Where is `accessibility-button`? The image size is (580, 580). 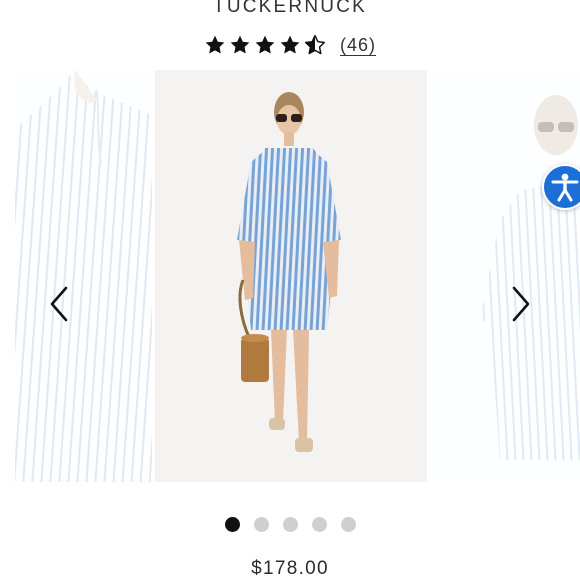 accessibility-button is located at coordinates (561, 187).